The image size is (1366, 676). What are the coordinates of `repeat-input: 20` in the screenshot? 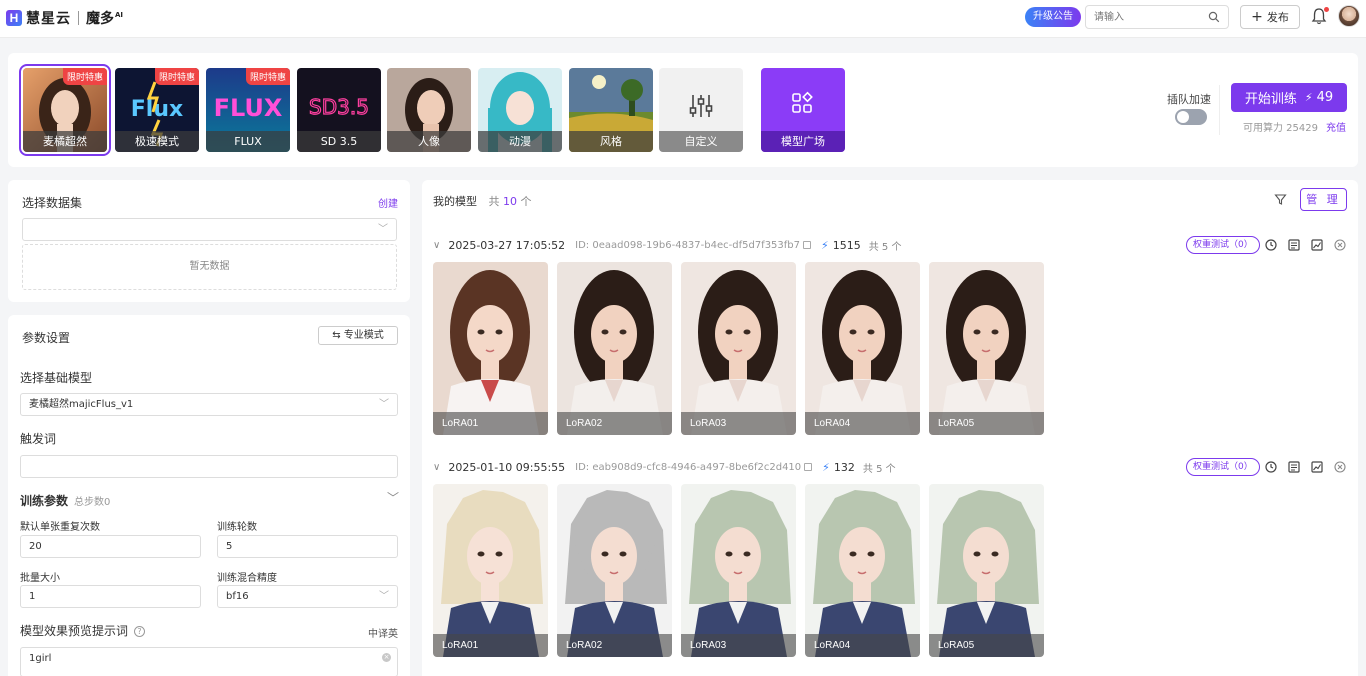 It's located at (110, 546).